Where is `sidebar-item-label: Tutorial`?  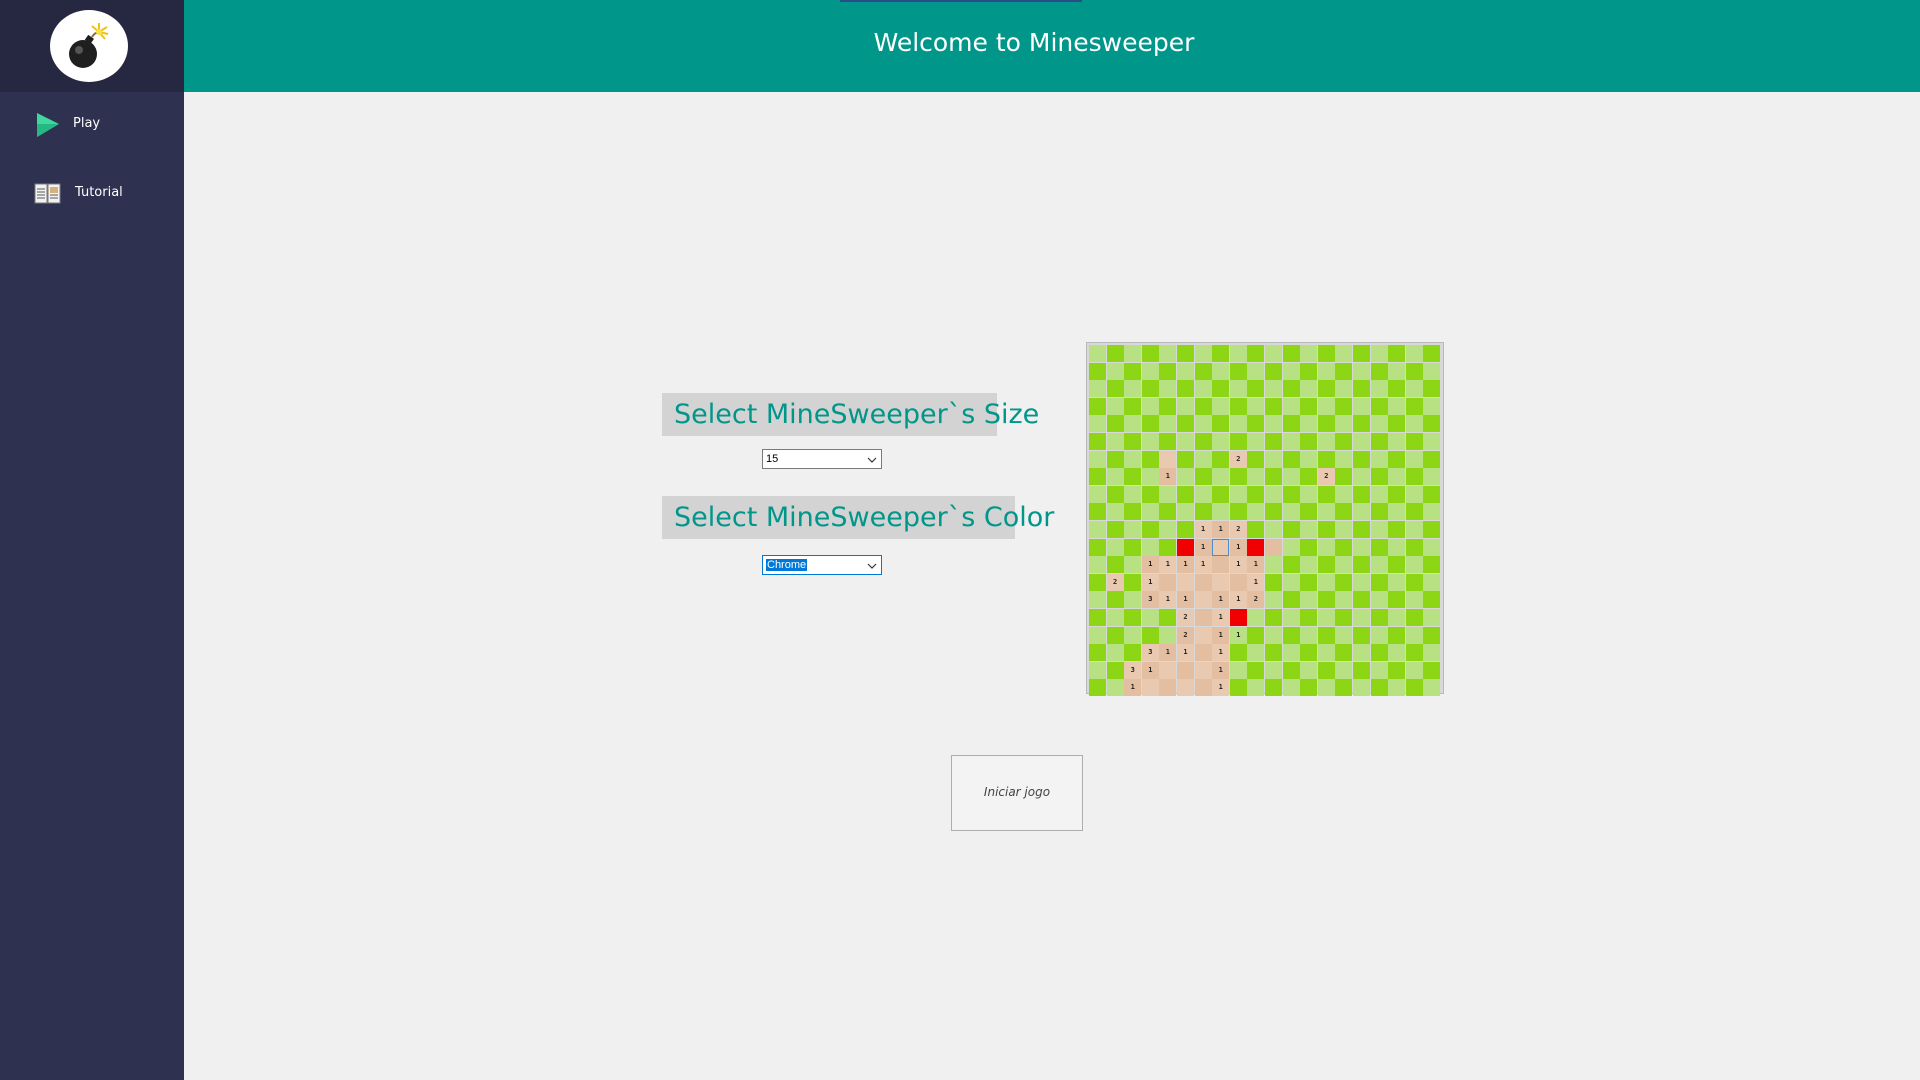 sidebar-item-label: Tutorial is located at coordinates (99, 192).